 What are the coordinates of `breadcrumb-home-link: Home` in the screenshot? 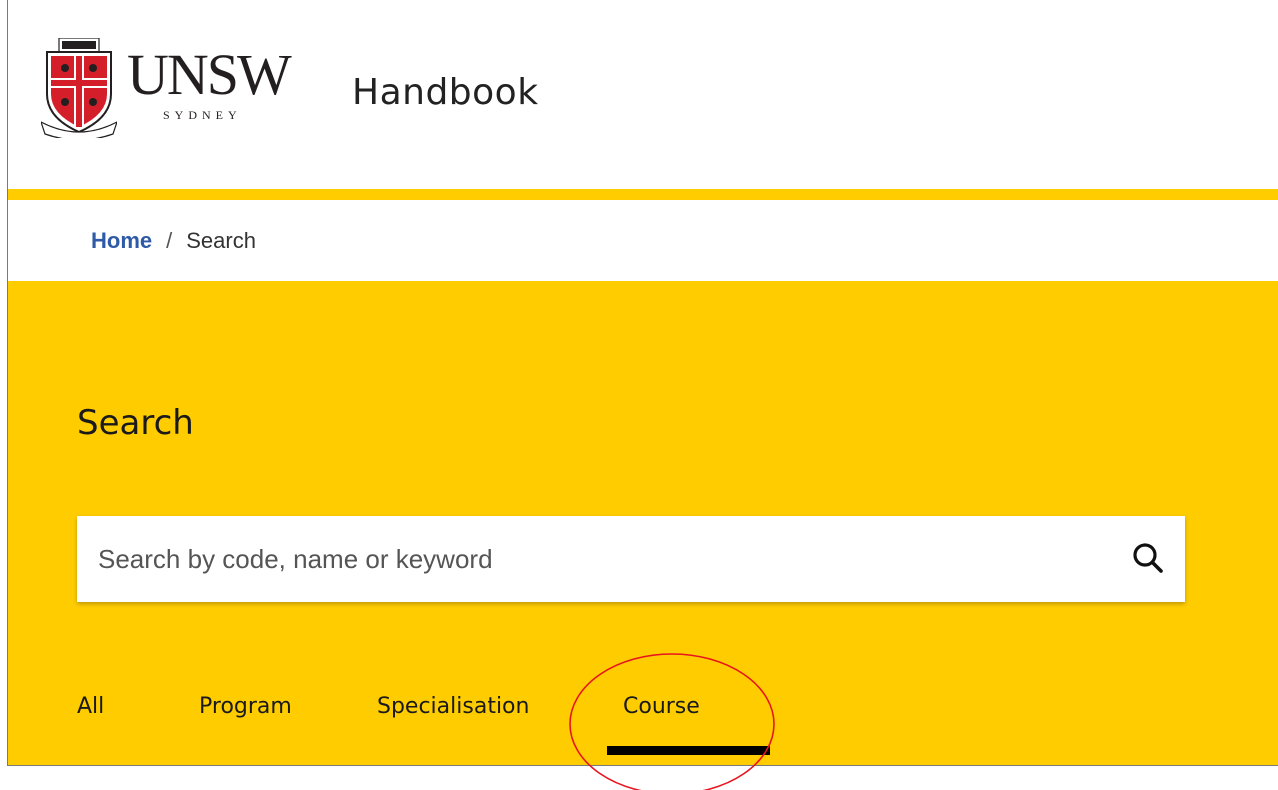 It's located at (121, 240).